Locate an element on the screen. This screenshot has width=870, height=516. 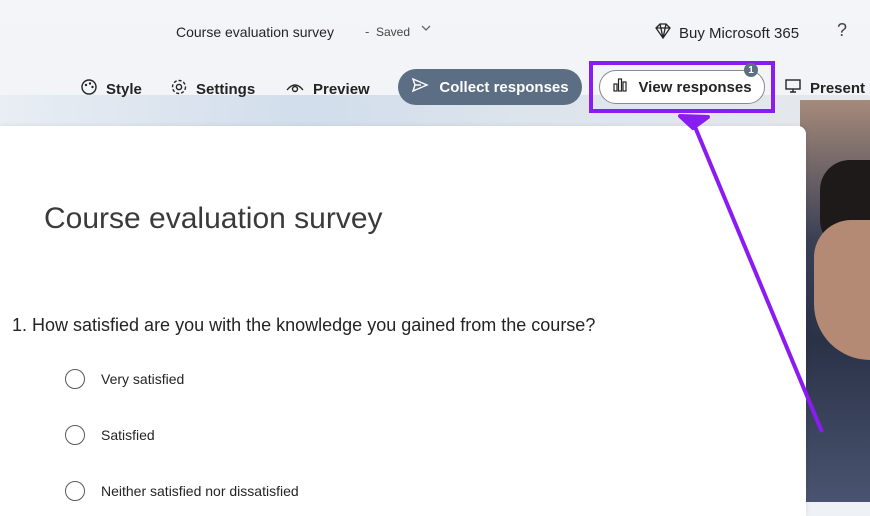
photo-face is located at coordinates (842, 290).